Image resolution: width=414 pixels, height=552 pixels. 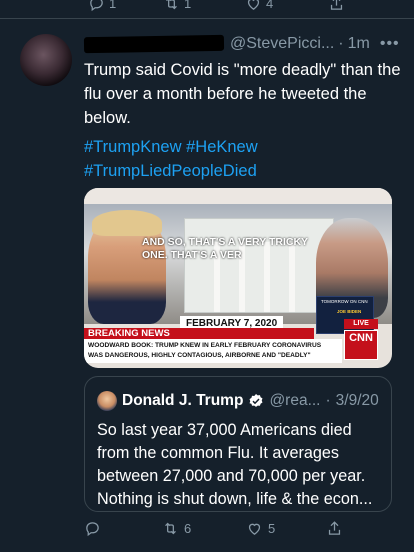 I want to click on quoted-user-name: Donald J. Trump, so click(x=183, y=400).